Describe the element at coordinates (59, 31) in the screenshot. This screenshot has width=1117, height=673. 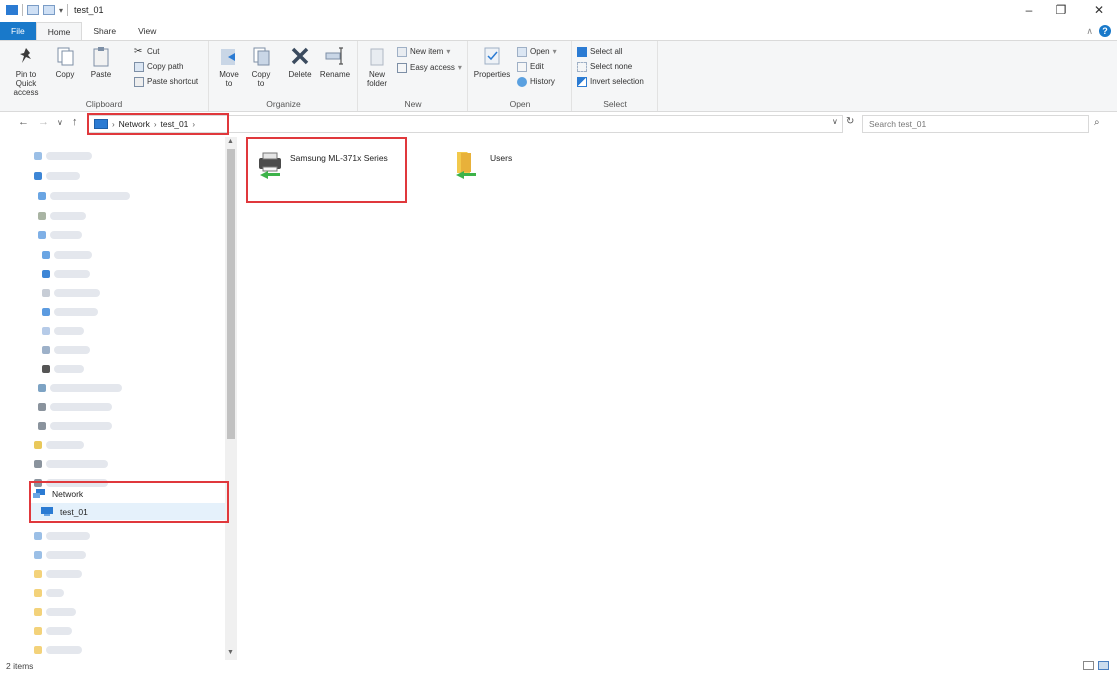
I see `tab-home: Home` at that location.